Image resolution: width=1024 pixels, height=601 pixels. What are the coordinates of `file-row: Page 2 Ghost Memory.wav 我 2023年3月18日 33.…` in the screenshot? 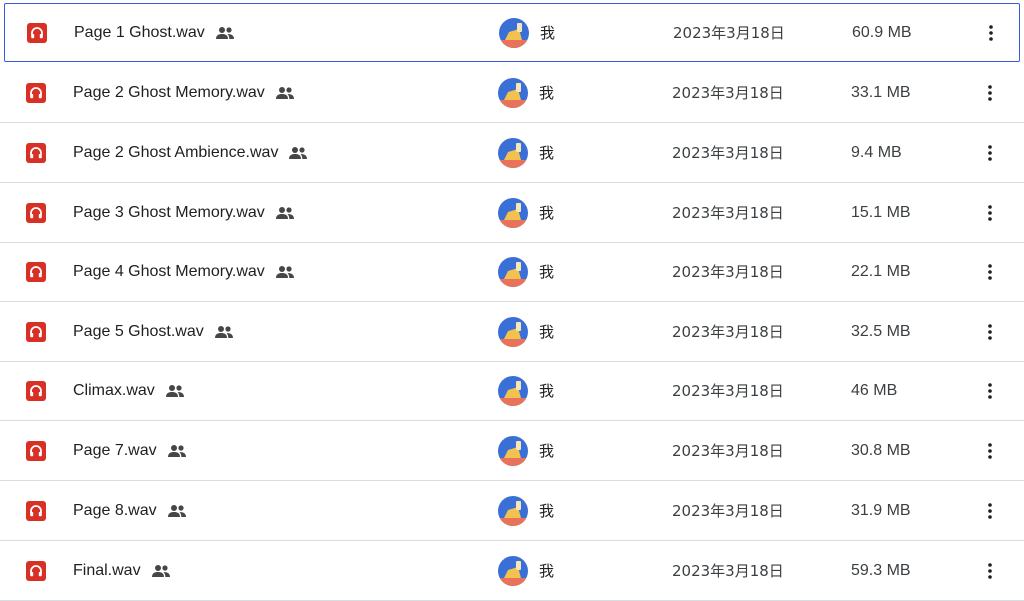 It's located at (512, 93).